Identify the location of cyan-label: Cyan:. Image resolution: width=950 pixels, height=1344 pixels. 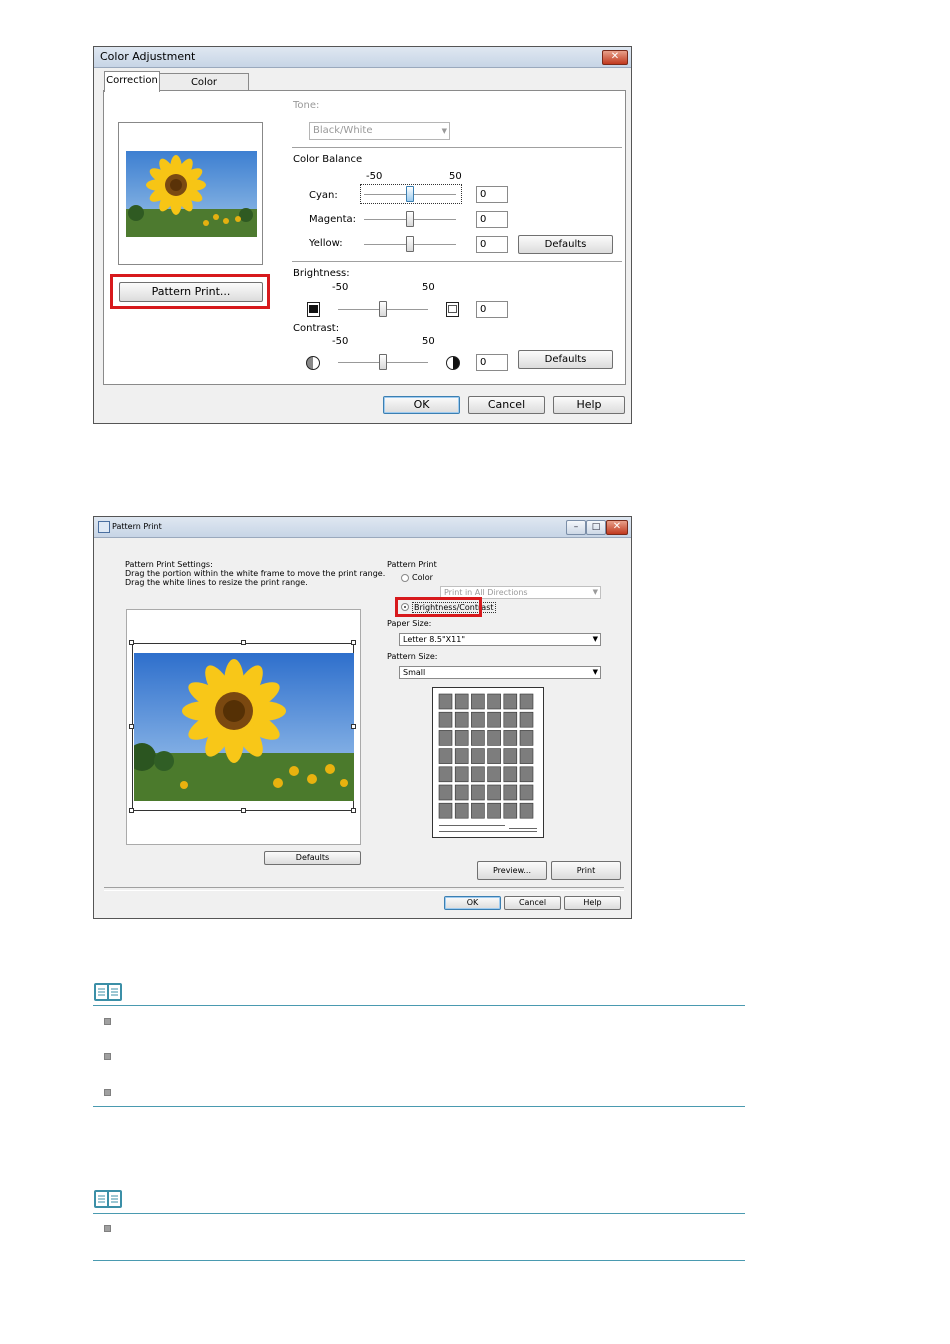
(323, 195).